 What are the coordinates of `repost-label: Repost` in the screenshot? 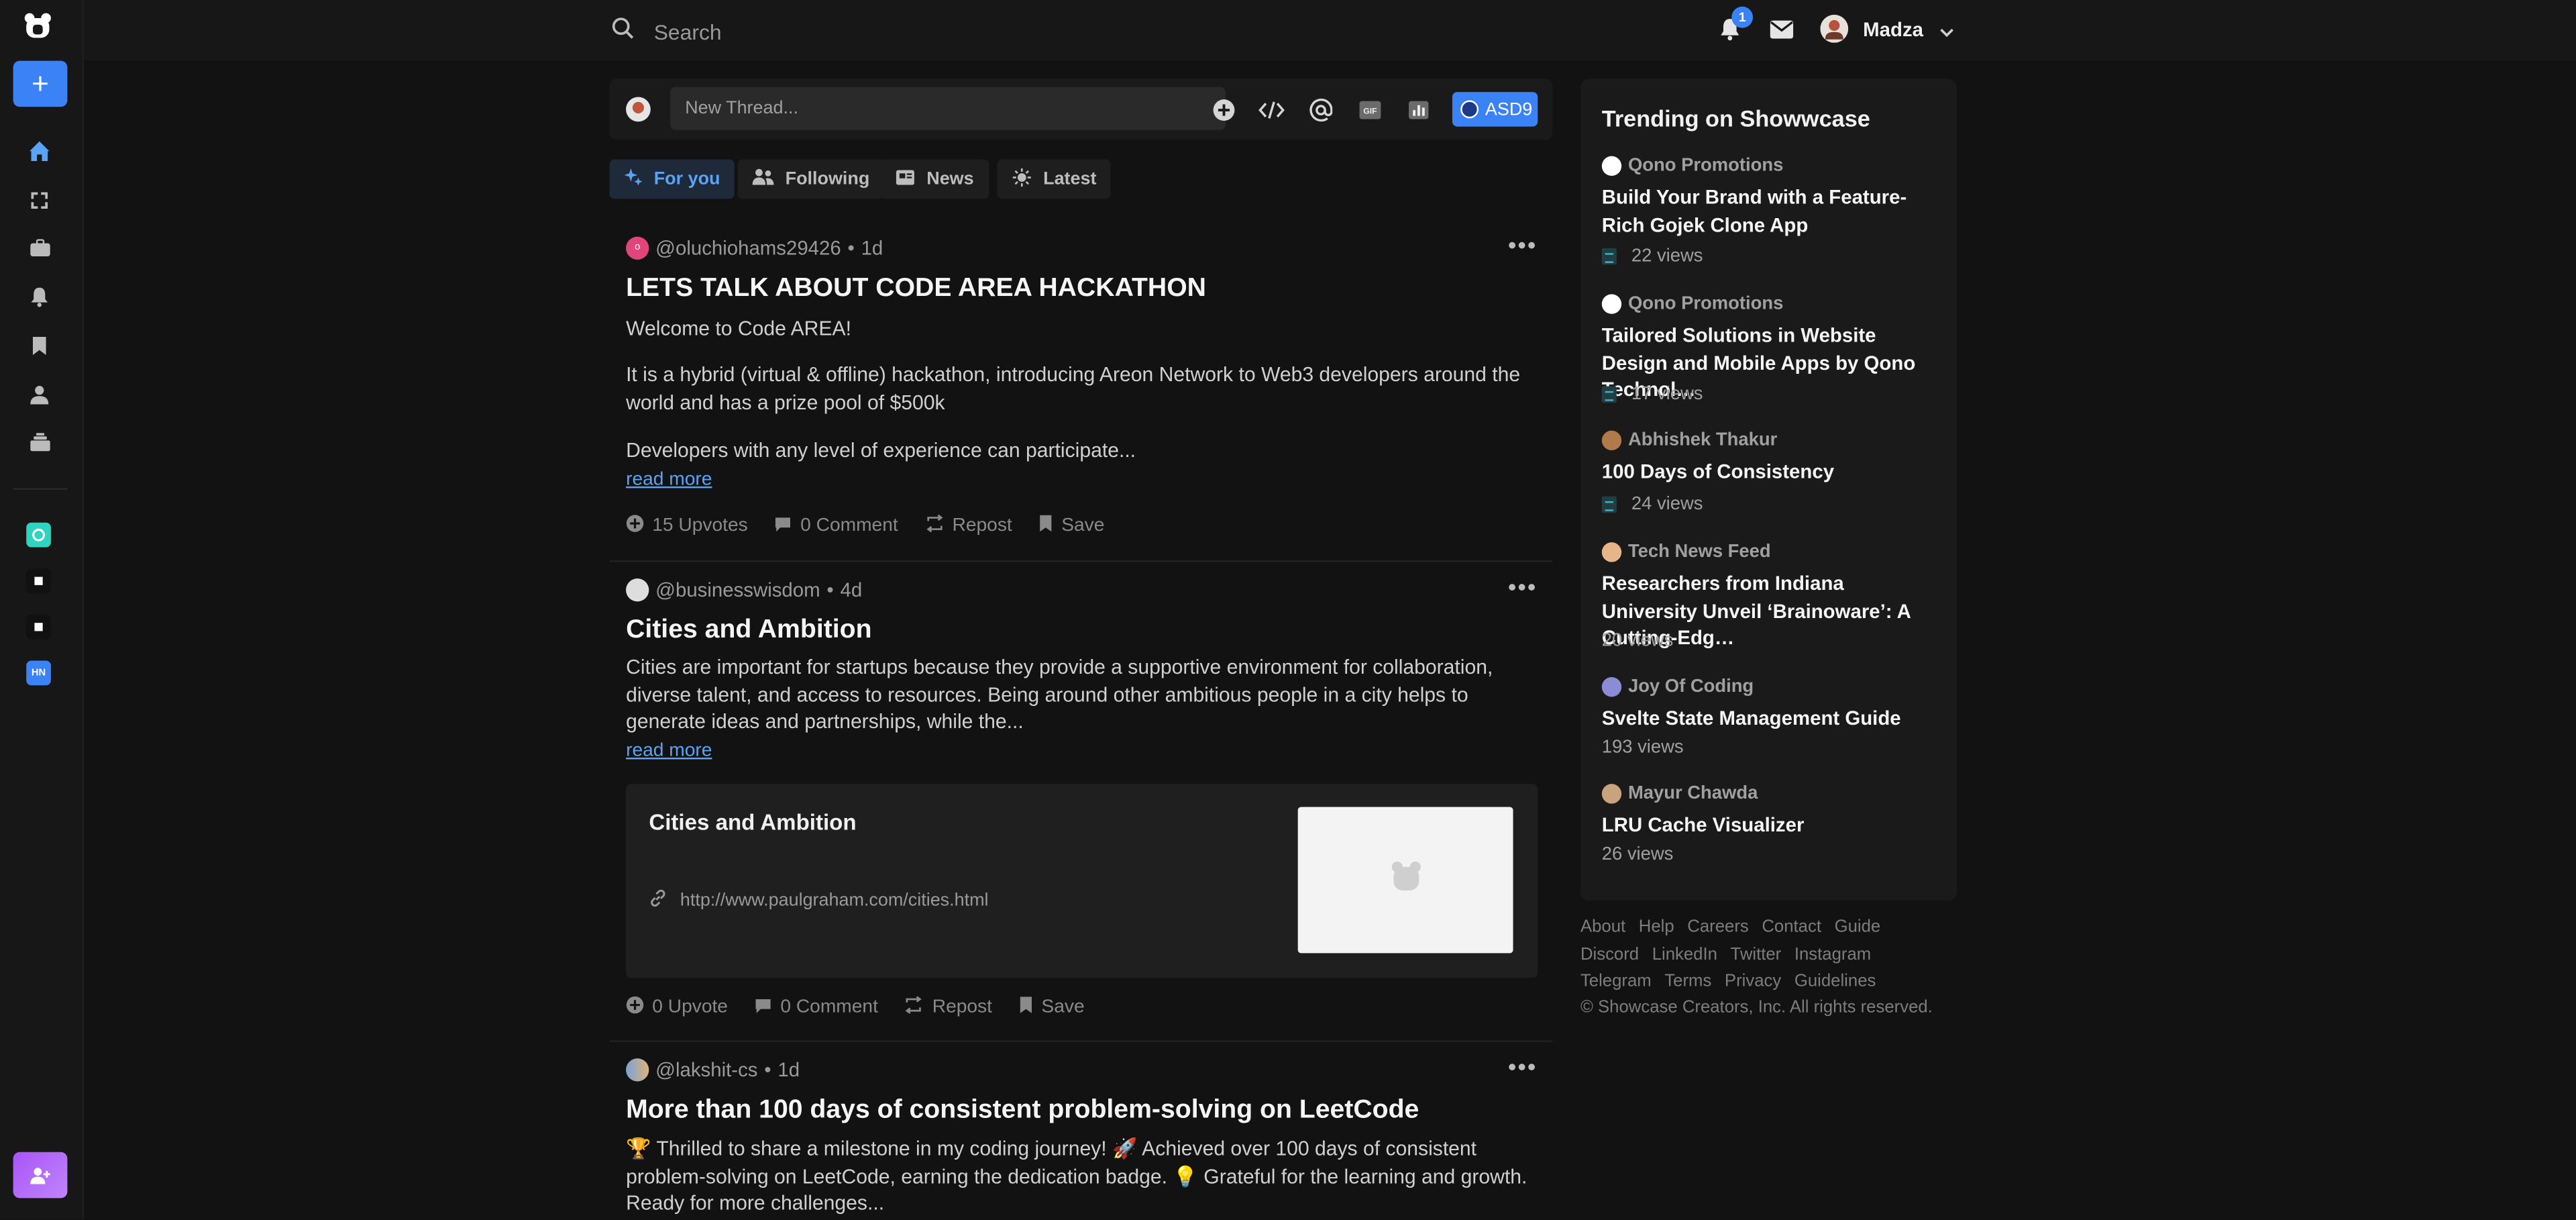 It's located at (982, 525).